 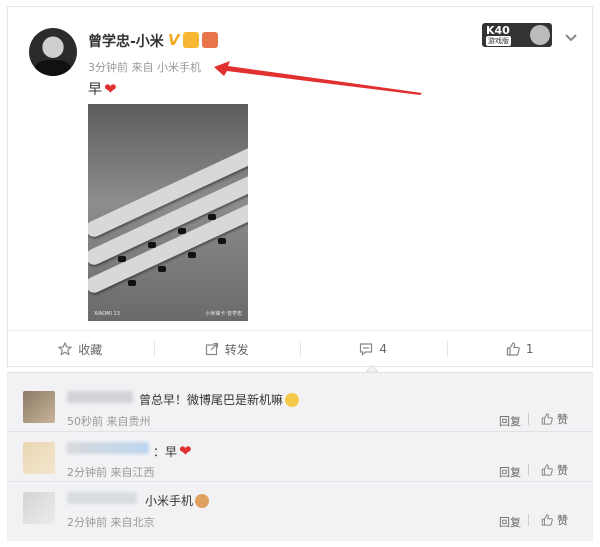 What do you see at coordinates (300, 506) in the screenshot?
I see `comment-item: 小米手机 2分钟前 来自北京 回复 赞` at bounding box center [300, 506].